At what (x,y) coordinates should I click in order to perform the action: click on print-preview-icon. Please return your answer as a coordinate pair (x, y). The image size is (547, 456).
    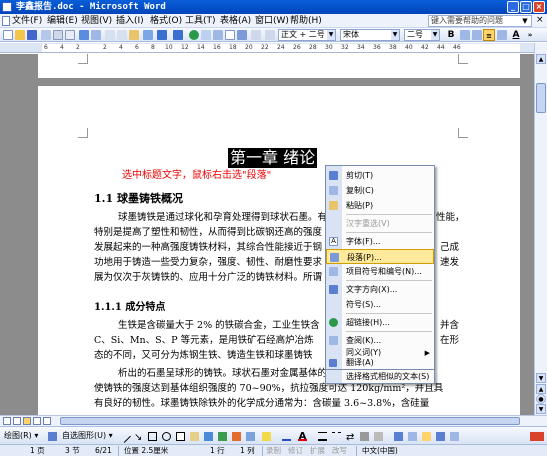
    Looking at the image, I should click on (70, 35).